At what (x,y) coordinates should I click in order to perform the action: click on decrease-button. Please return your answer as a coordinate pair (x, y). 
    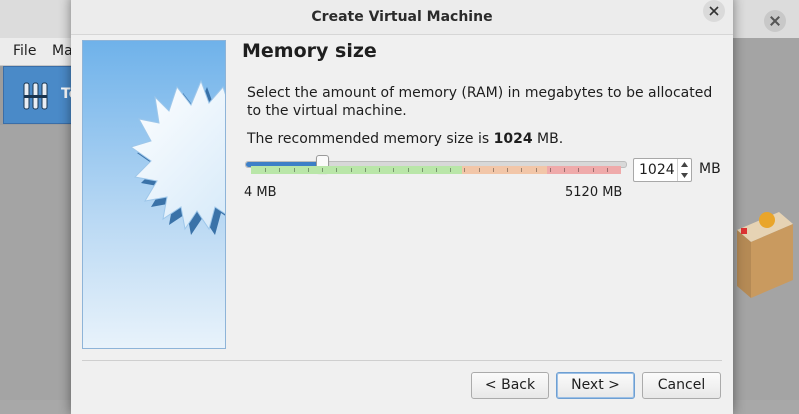
    Looking at the image, I should click on (684, 175).